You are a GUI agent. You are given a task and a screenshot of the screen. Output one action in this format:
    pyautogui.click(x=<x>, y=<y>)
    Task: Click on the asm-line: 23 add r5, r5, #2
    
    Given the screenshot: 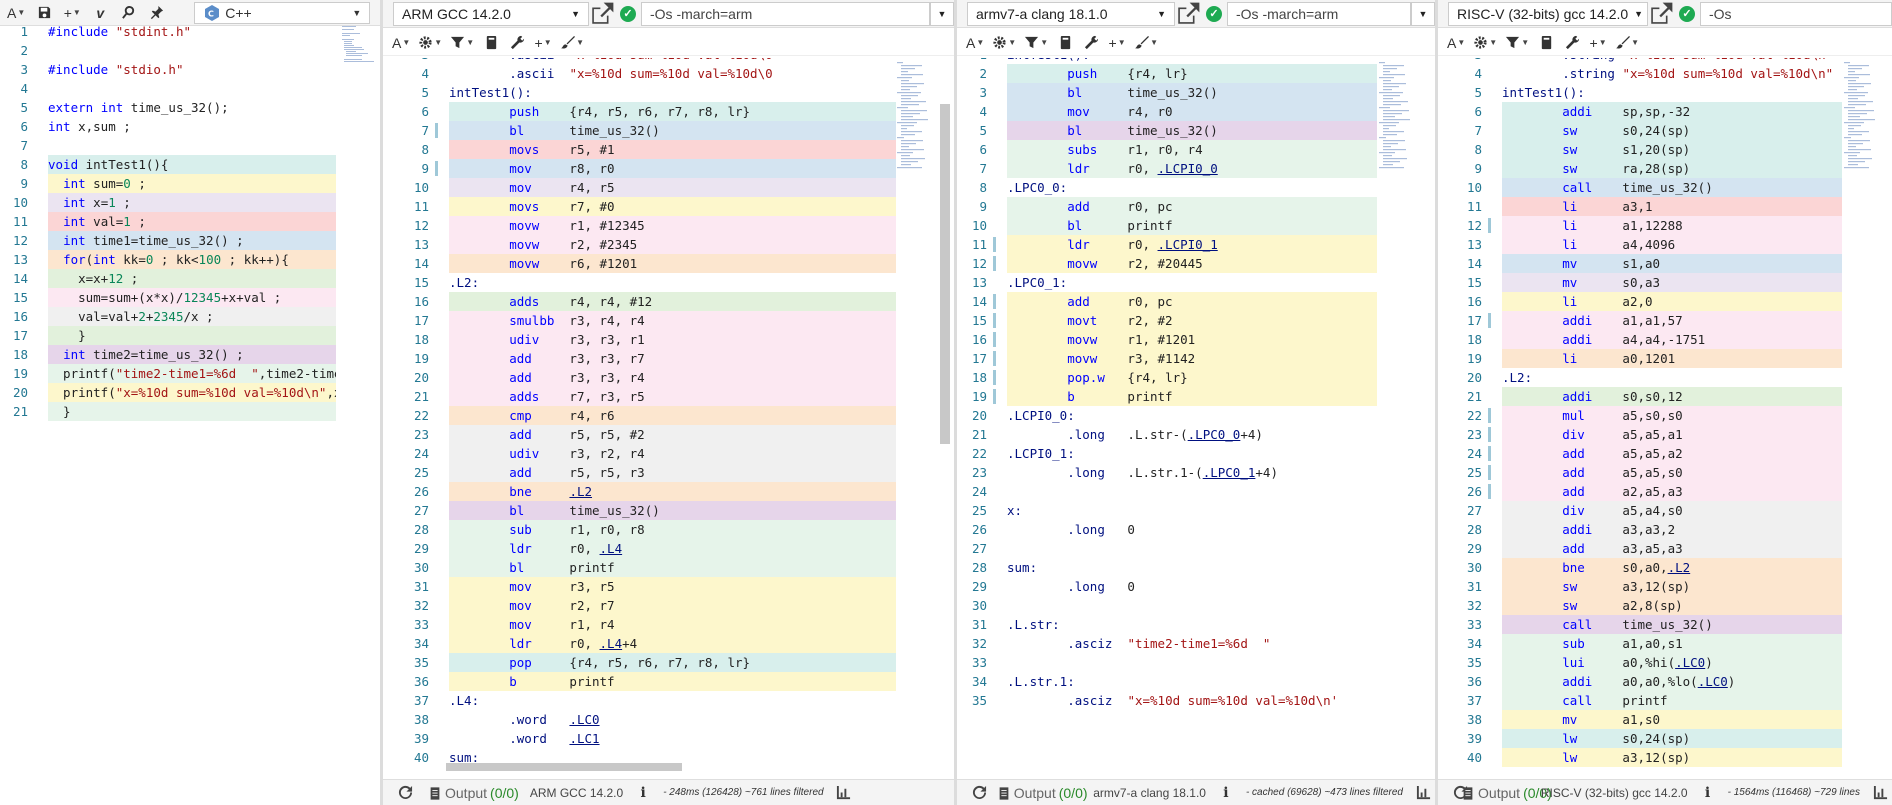 What is the action you would take?
    pyautogui.click(x=668, y=434)
    